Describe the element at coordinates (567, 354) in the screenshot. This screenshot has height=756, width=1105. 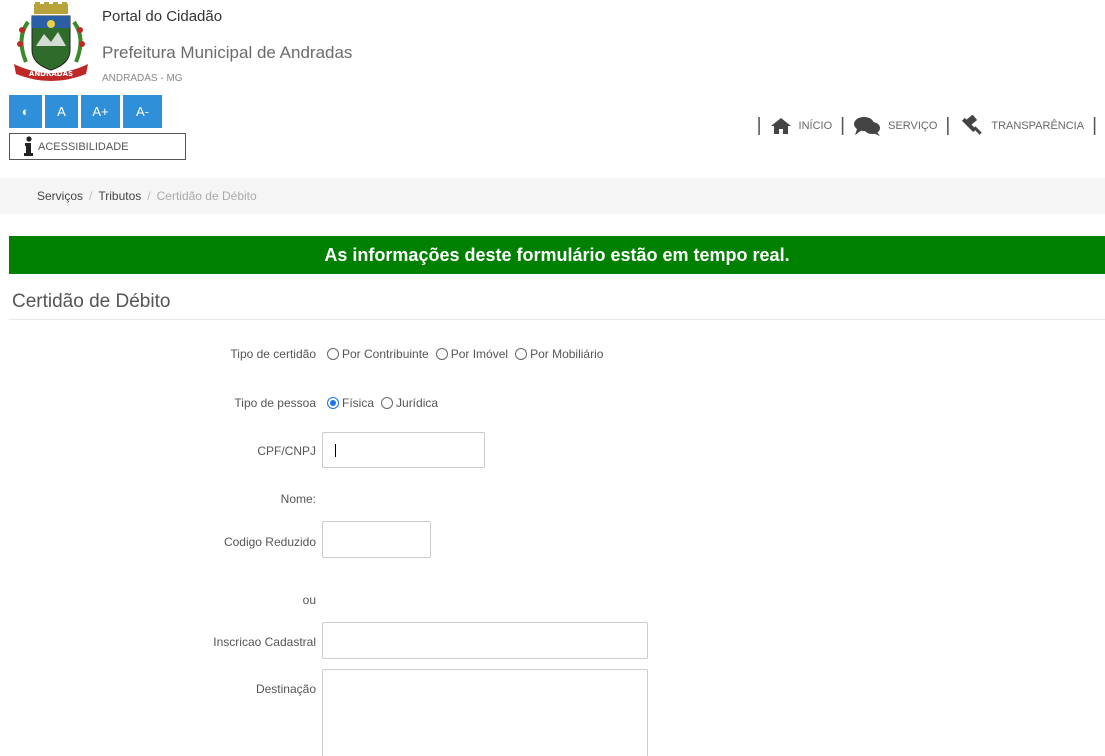
I see `radio-label: Por Mobiliário` at that location.